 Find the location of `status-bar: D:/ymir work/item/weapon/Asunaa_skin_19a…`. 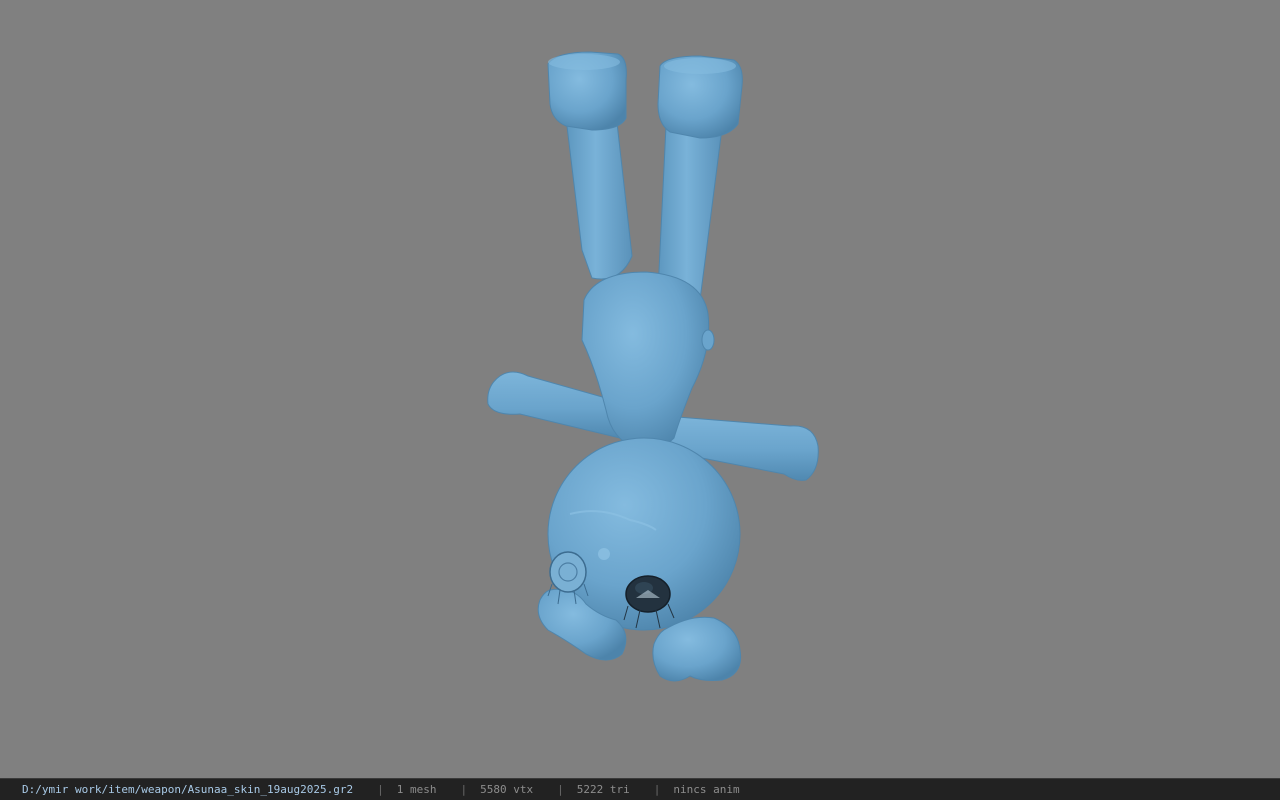

status-bar: D:/ymir work/item/weapon/Asunaa_skin_19a… is located at coordinates (640, 789).